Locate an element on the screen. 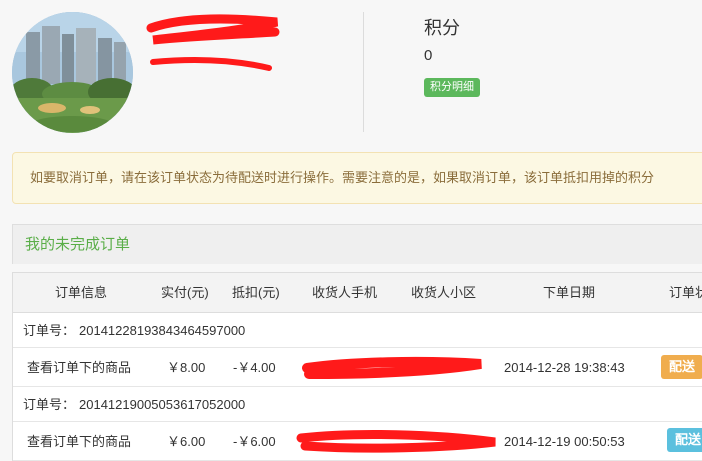 This screenshot has width=702, height=461. order-number-row: 订单号： 20141228193843464597000 is located at coordinates (357, 330).